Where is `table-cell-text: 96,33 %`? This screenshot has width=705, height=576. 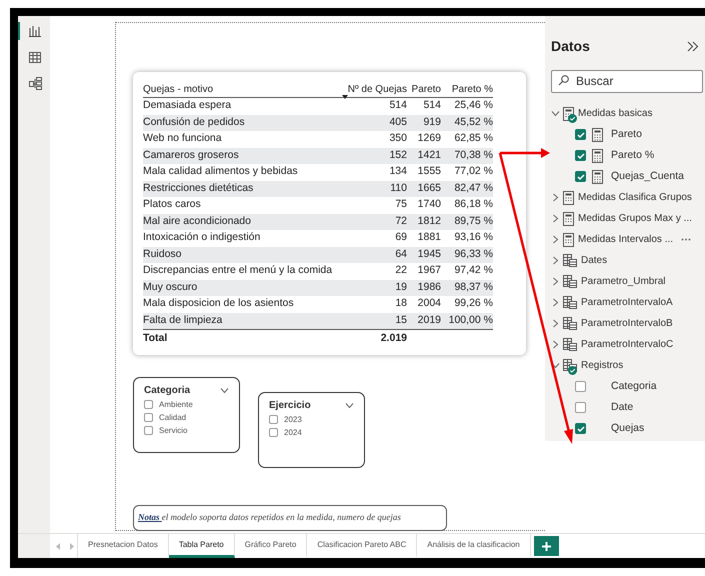
table-cell-text: 96,33 % is located at coordinates (473, 254).